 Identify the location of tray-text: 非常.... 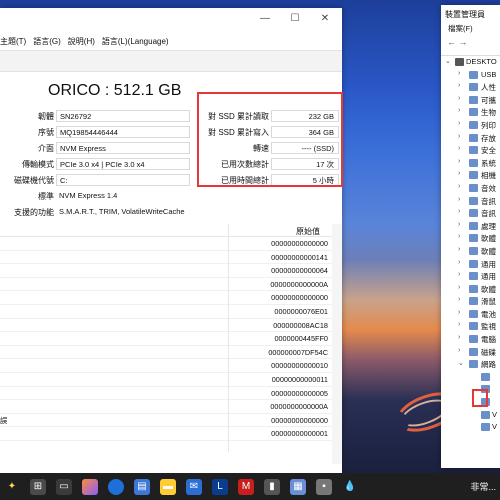
(483, 486).